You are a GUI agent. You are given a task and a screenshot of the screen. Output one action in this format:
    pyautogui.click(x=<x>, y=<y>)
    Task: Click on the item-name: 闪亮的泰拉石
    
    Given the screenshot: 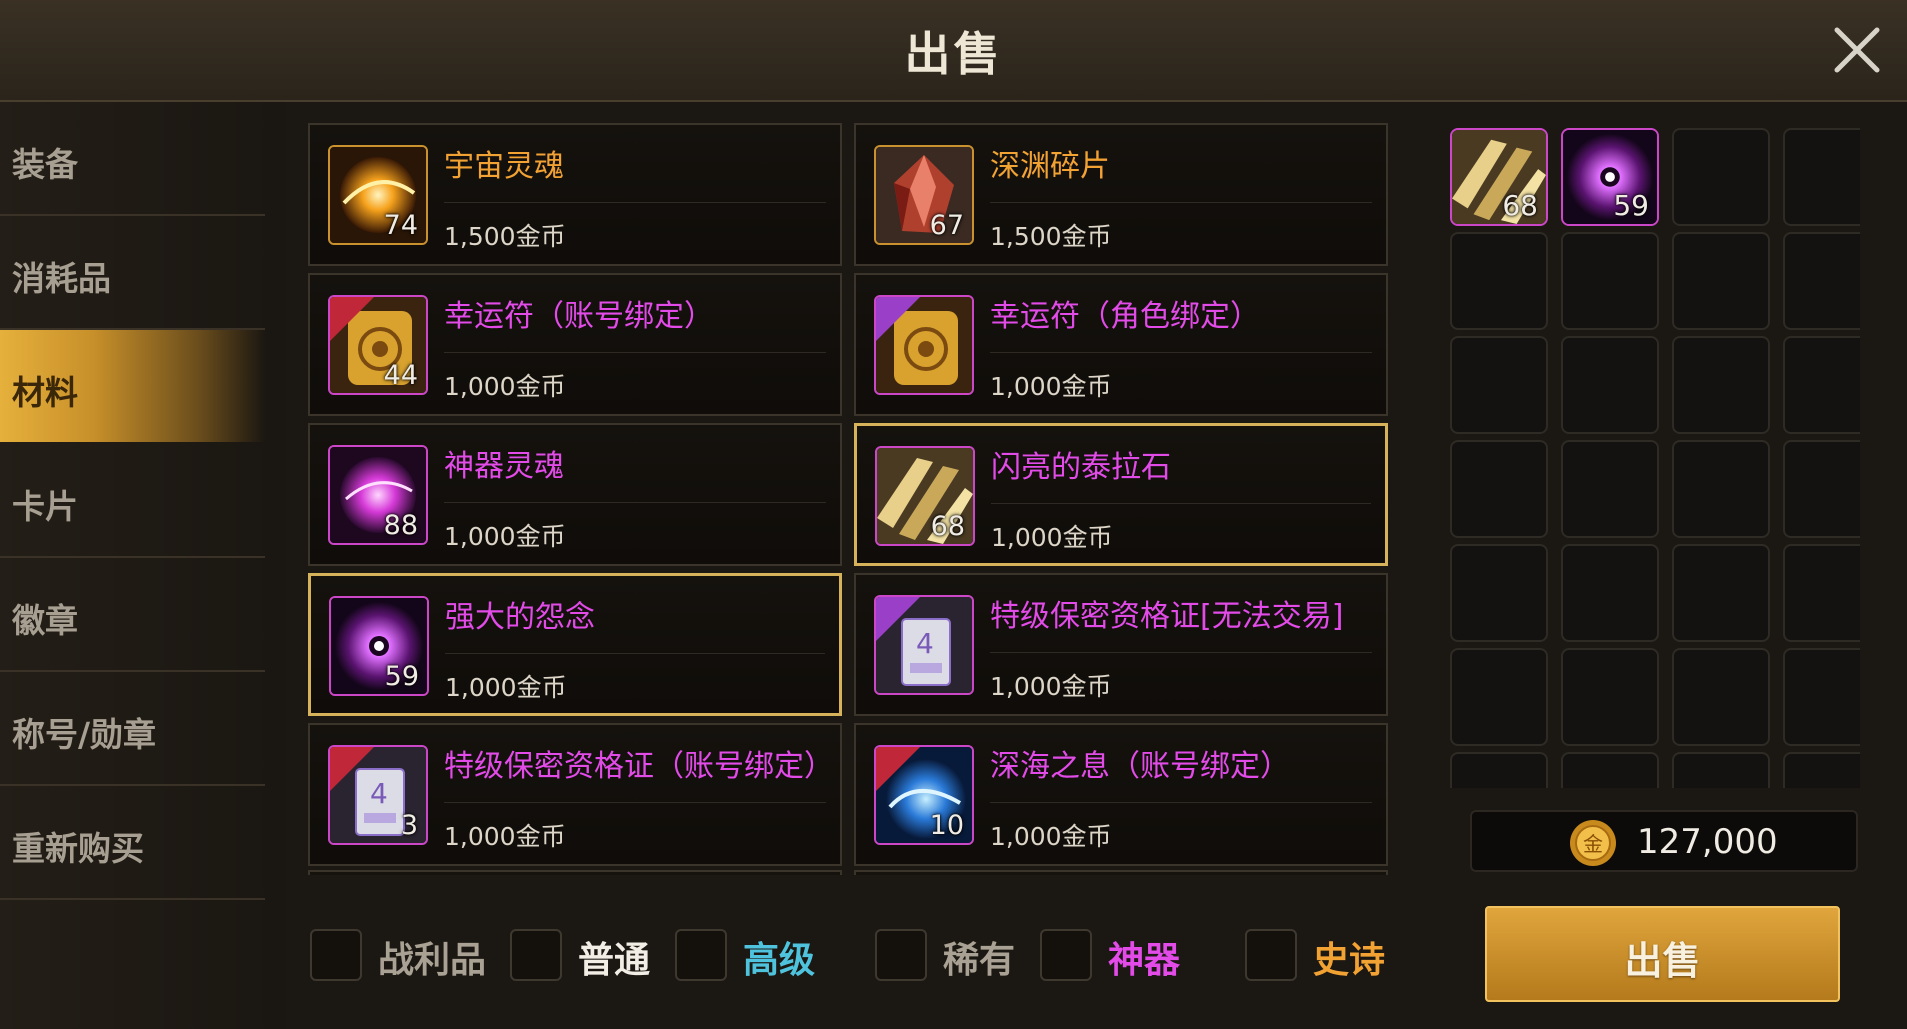 What is the action you would take?
    pyautogui.click(x=1081, y=467)
    